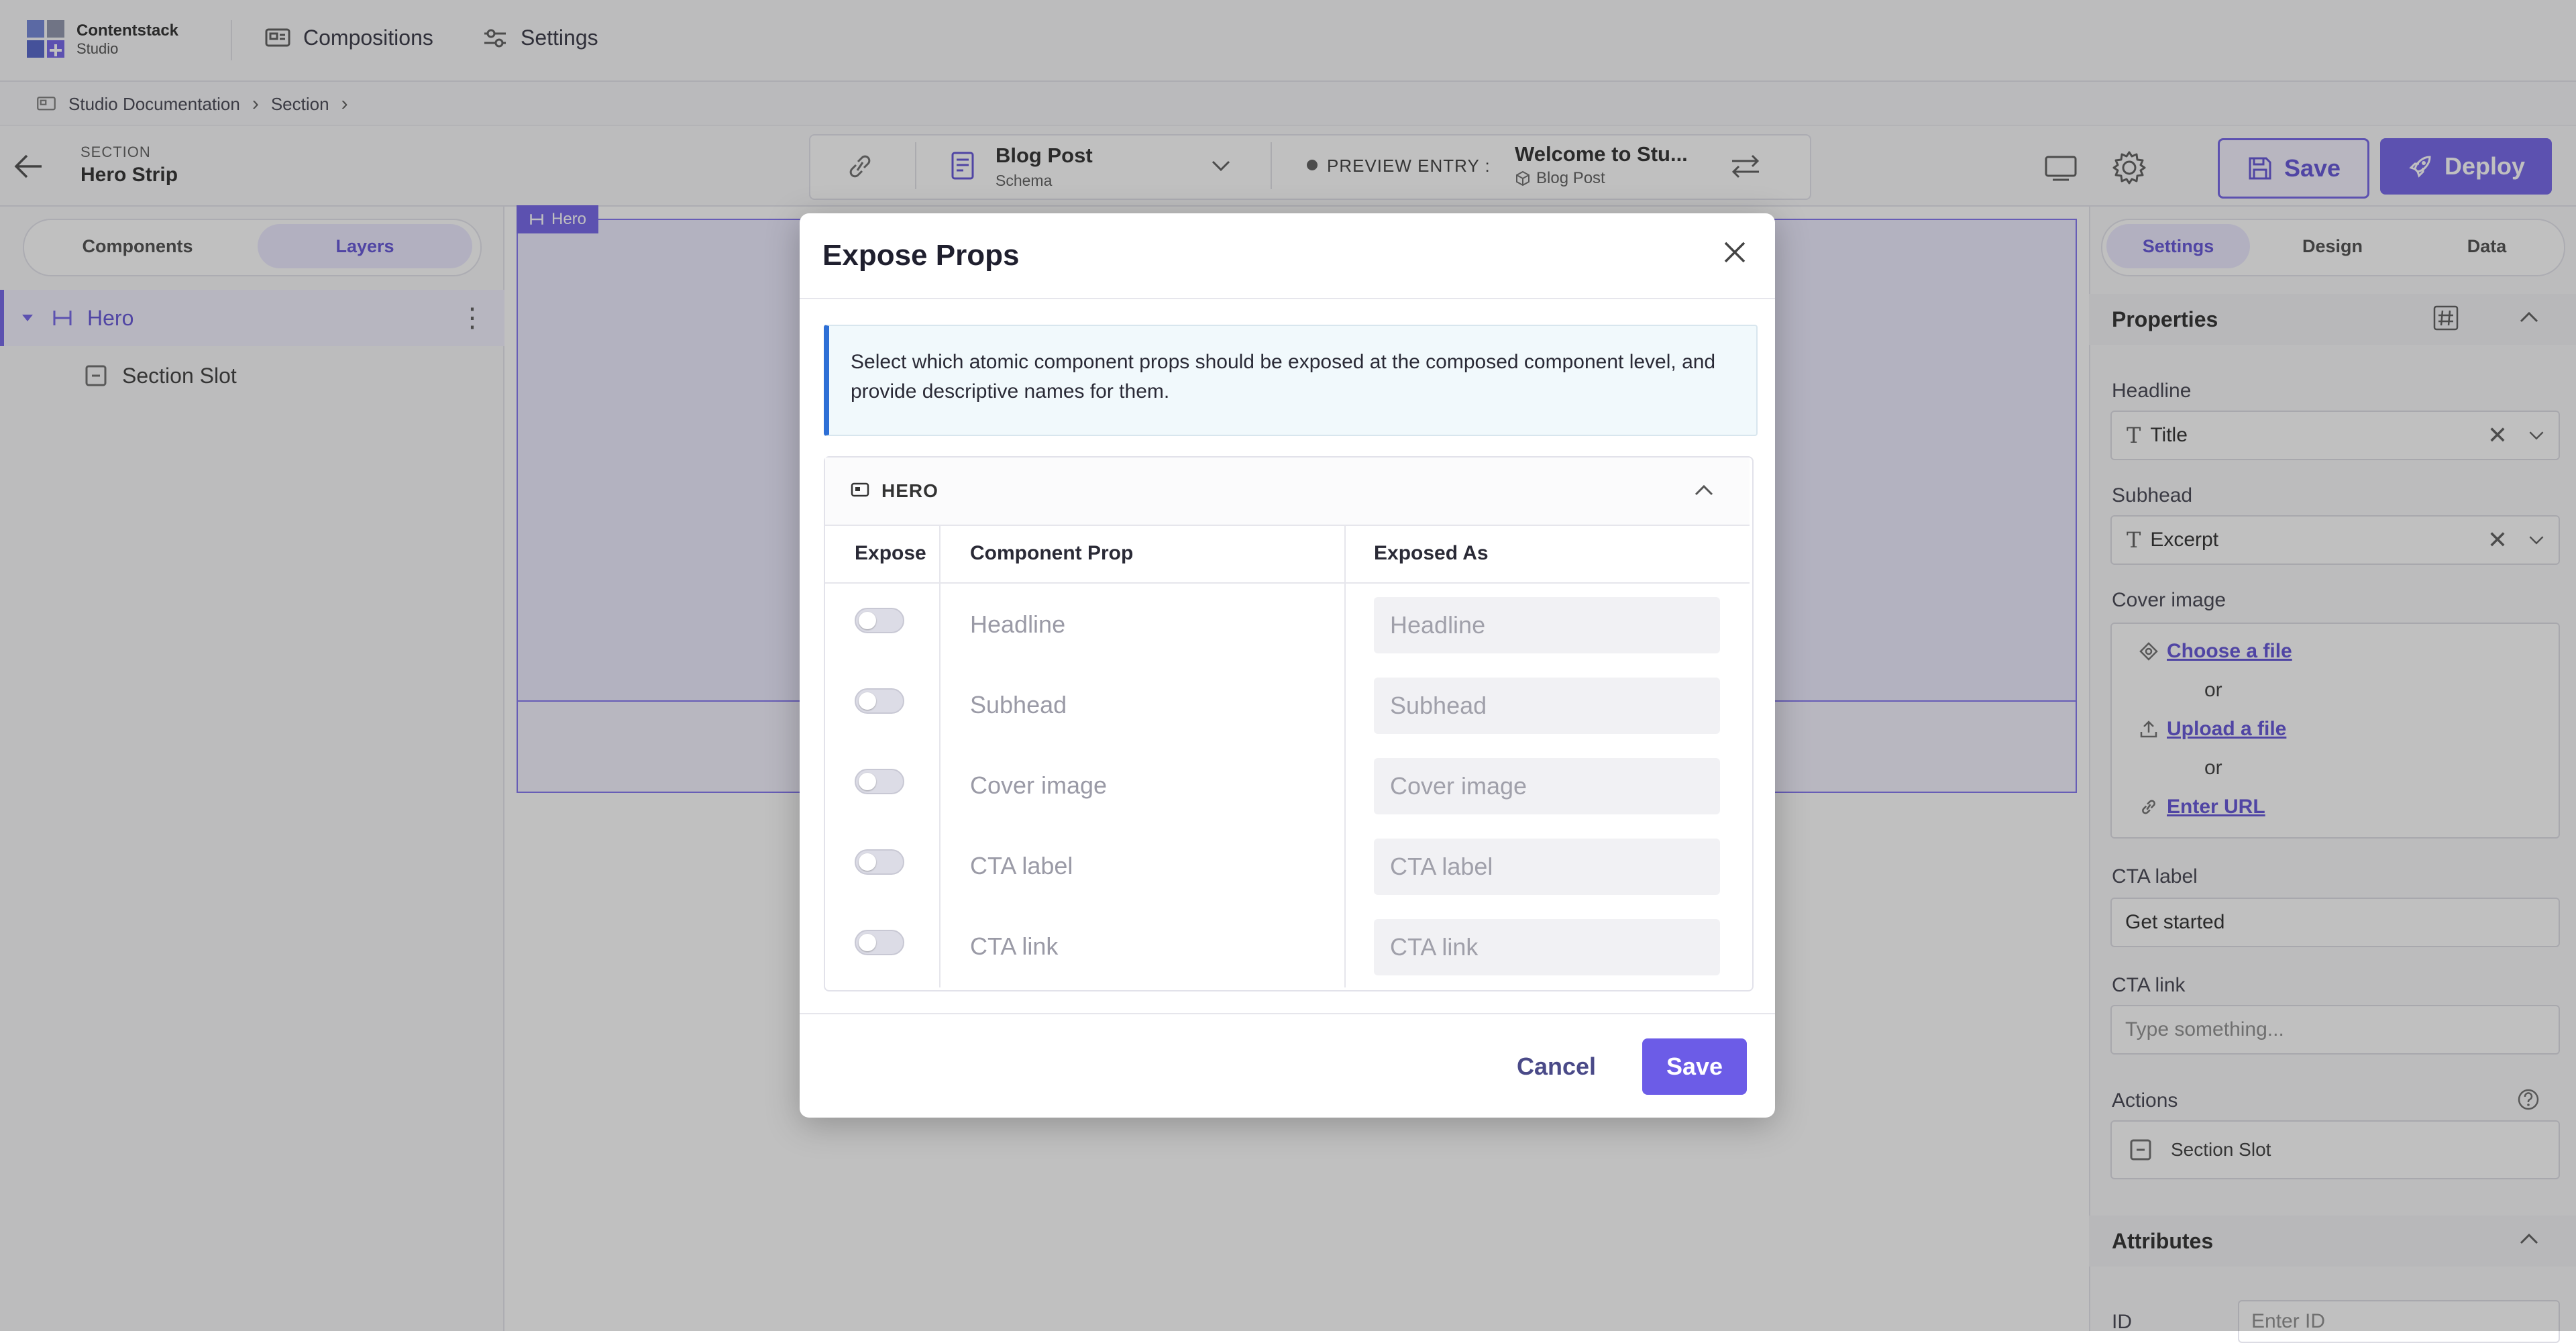 This screenshot has height=1343, width=2576. I want to click on column-header-prop: Component Prop, so click(1052, 553).